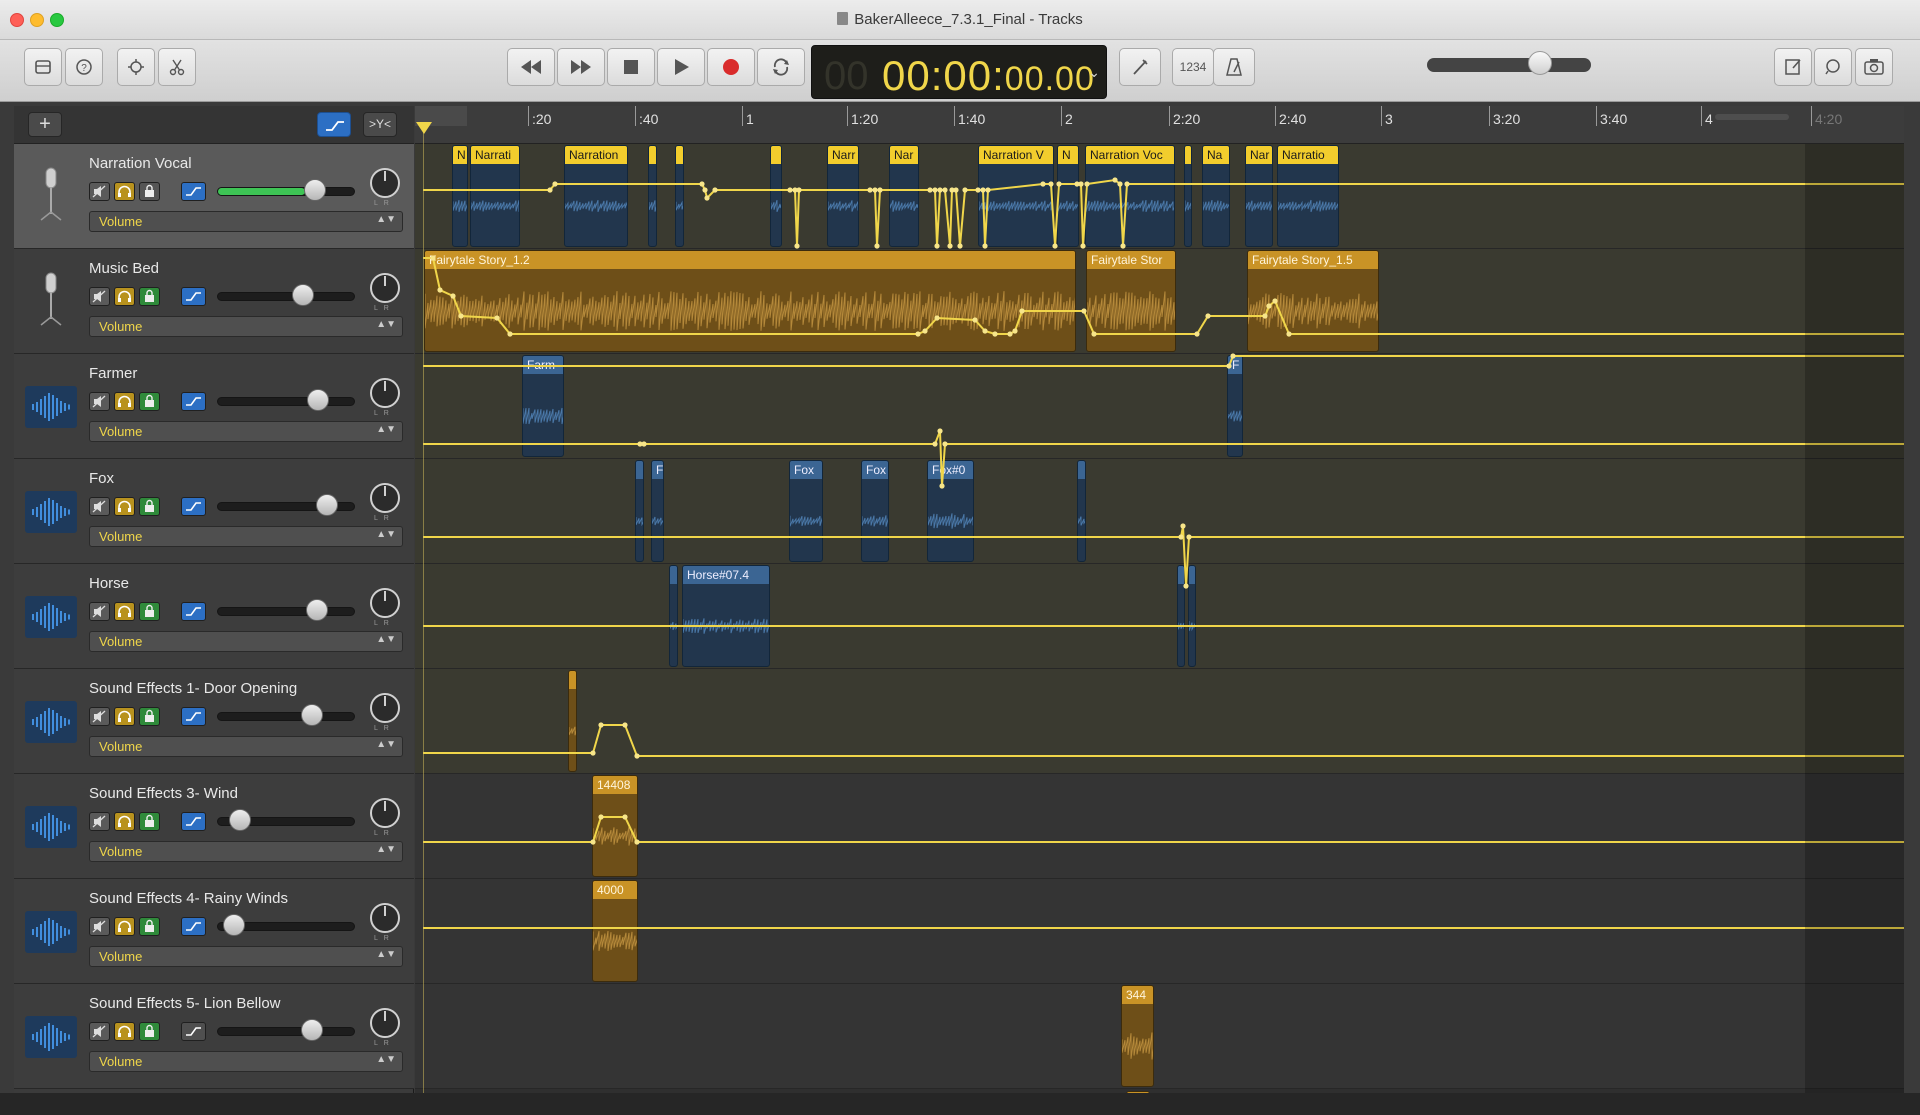  What do you see at coordinates (424, 129) in the screenshot?
I see `playhead-handle-icon` at bounding box center [424, 129].